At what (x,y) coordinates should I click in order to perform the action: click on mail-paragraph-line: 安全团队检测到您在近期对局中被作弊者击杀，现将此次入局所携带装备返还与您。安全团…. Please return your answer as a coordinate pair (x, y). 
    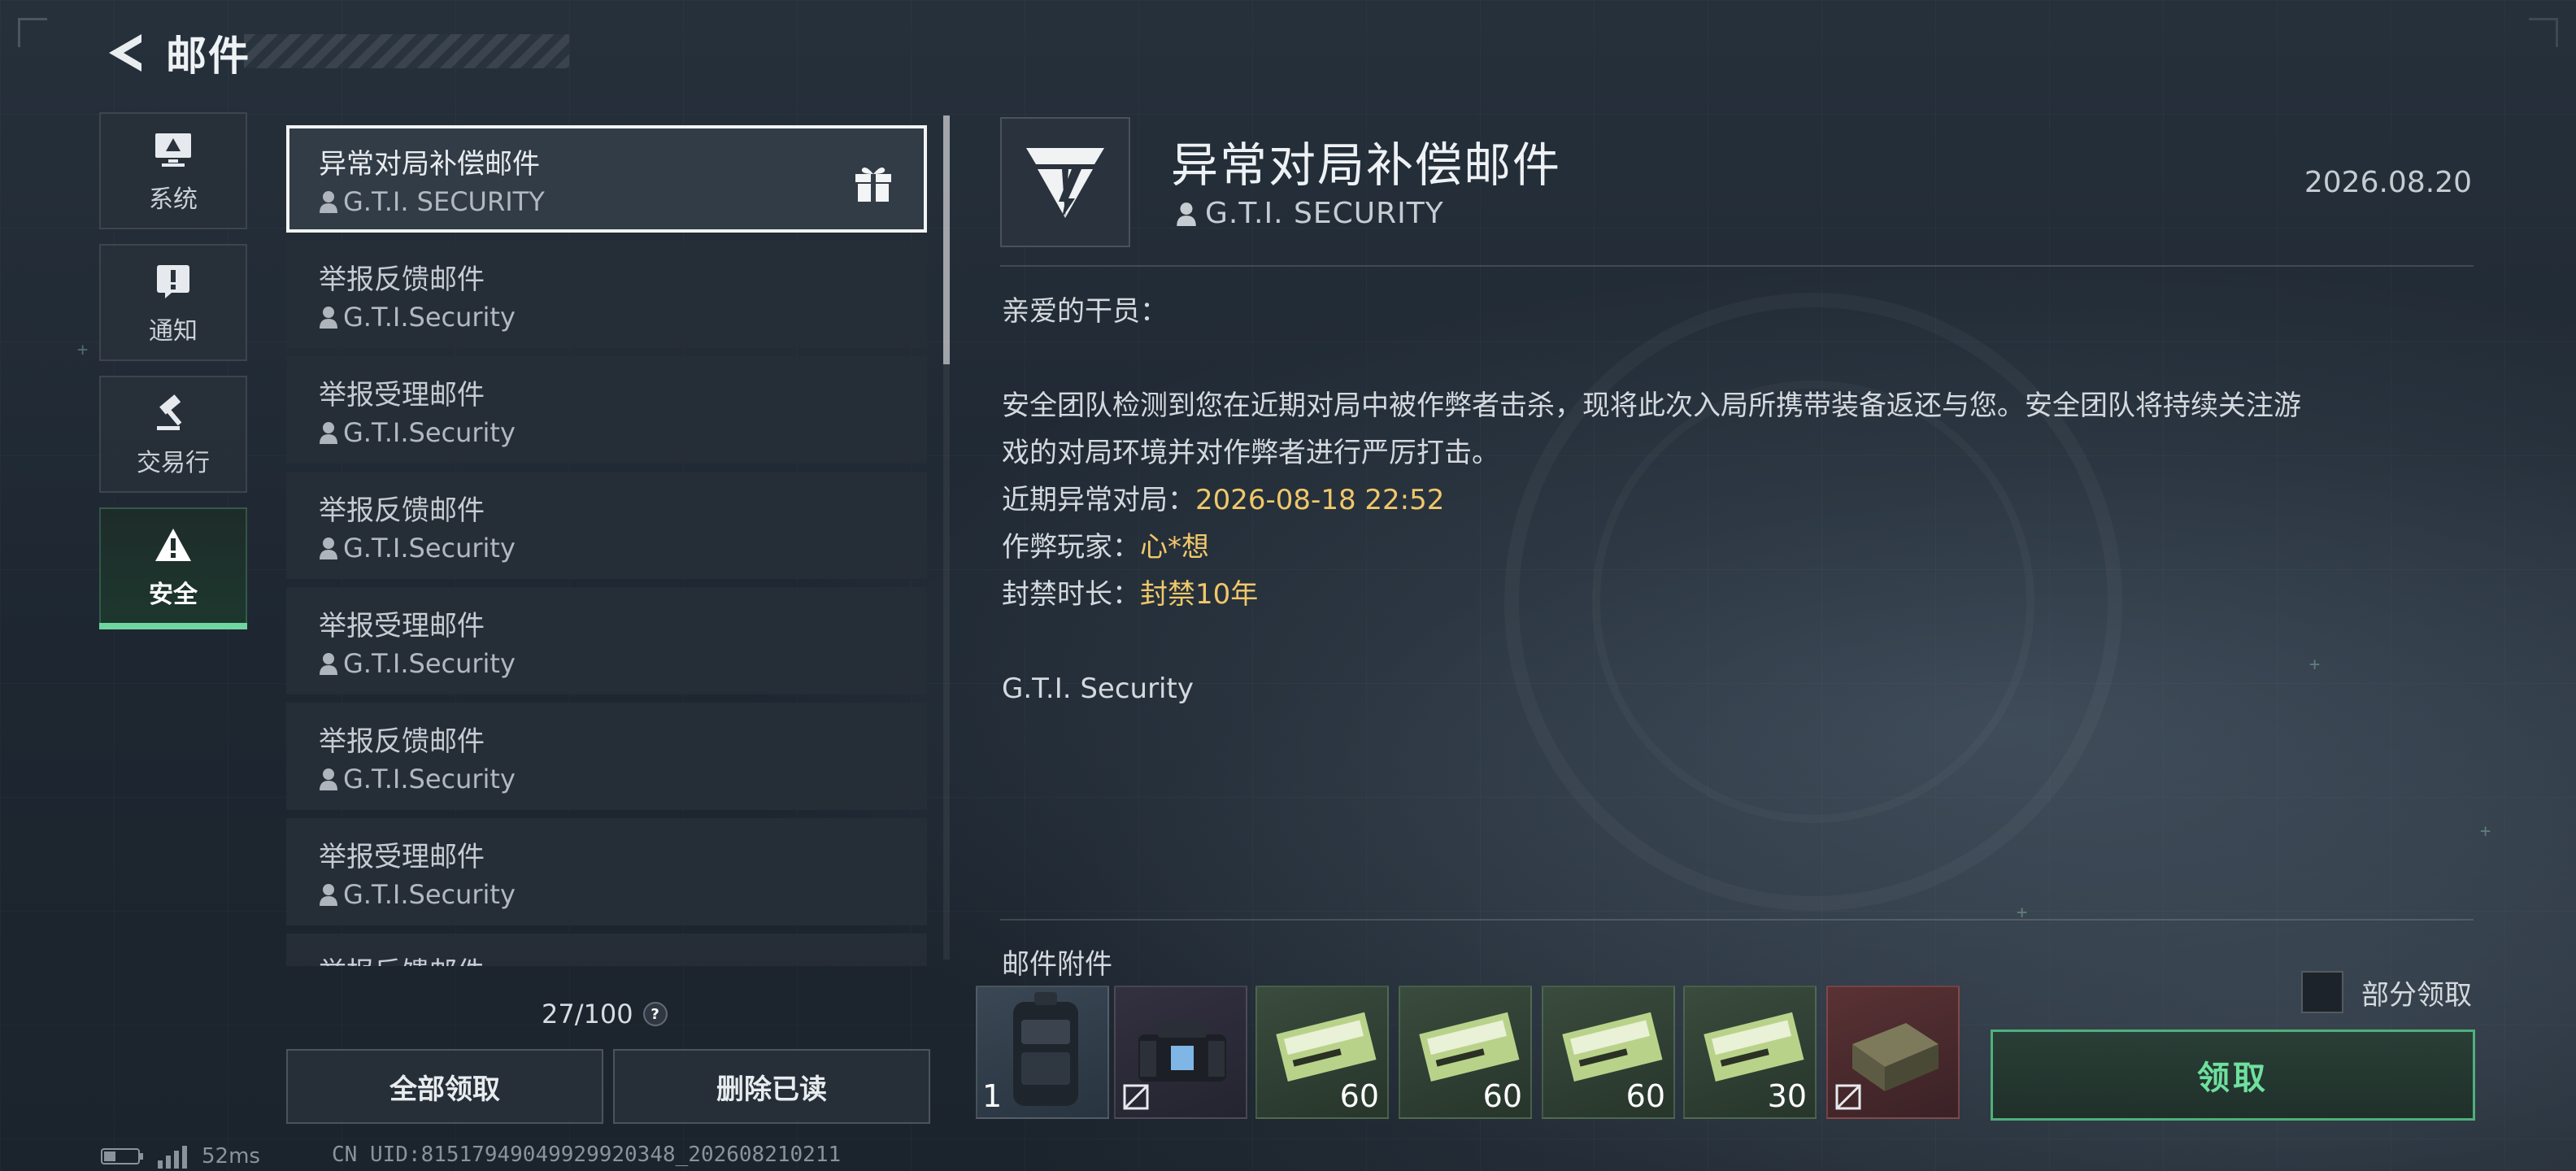
    Looking at the image, I should click on (1652, 406).